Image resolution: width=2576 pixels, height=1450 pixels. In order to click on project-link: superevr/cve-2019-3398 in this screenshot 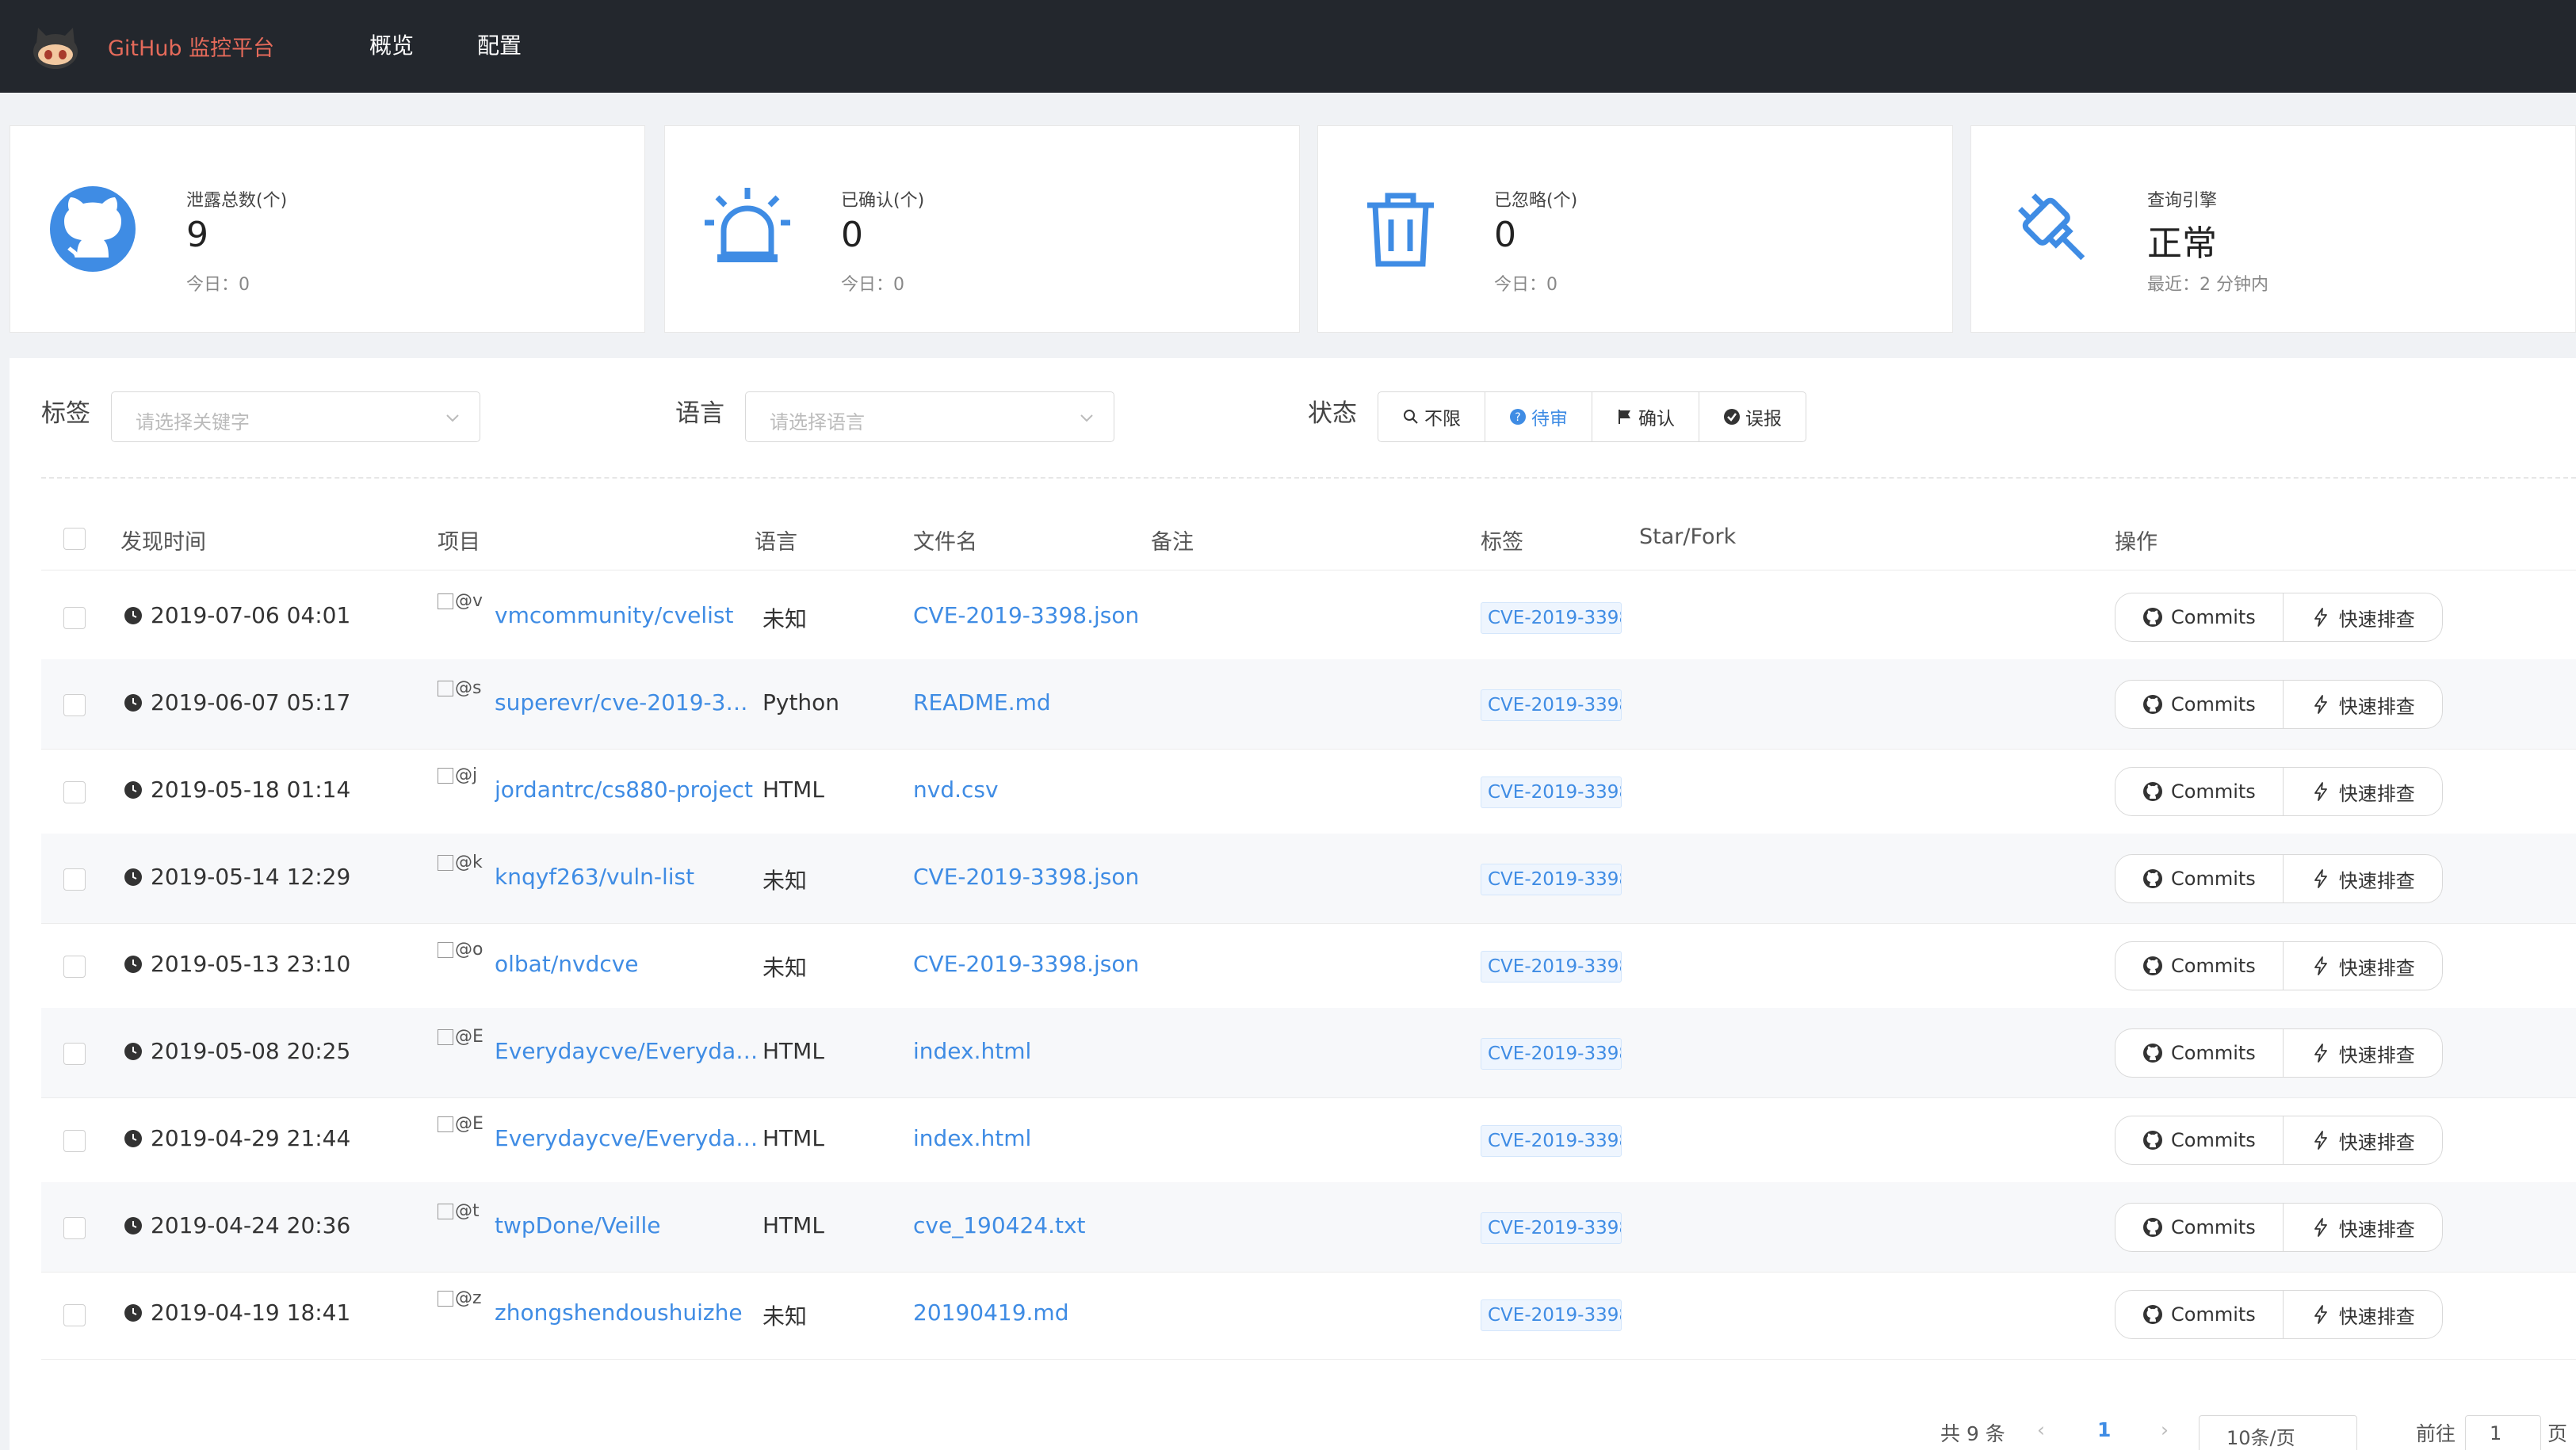, I will do `click(628, 702)`.